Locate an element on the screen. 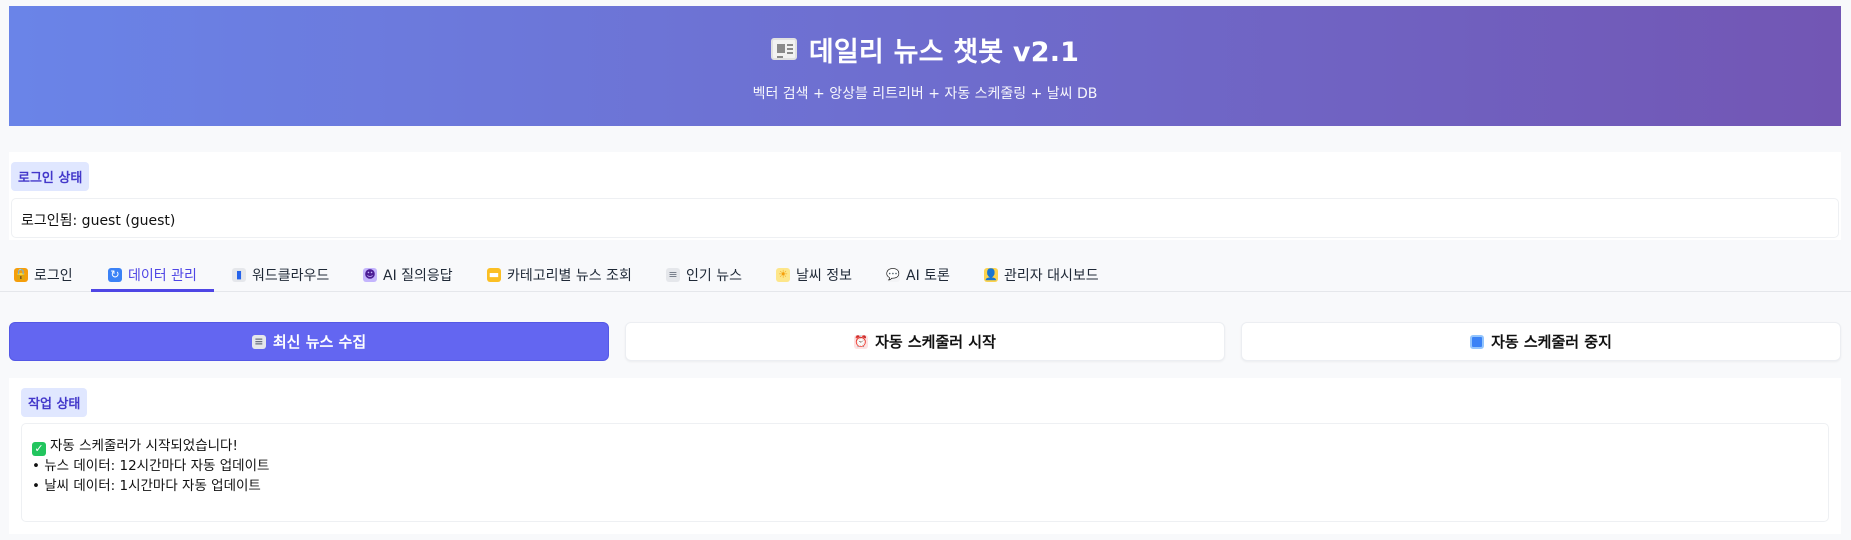 Image resolution: width=1851 pixels, height=540 pixels. tab-label: 데이터 관리 is located at coordinates (162, 276).